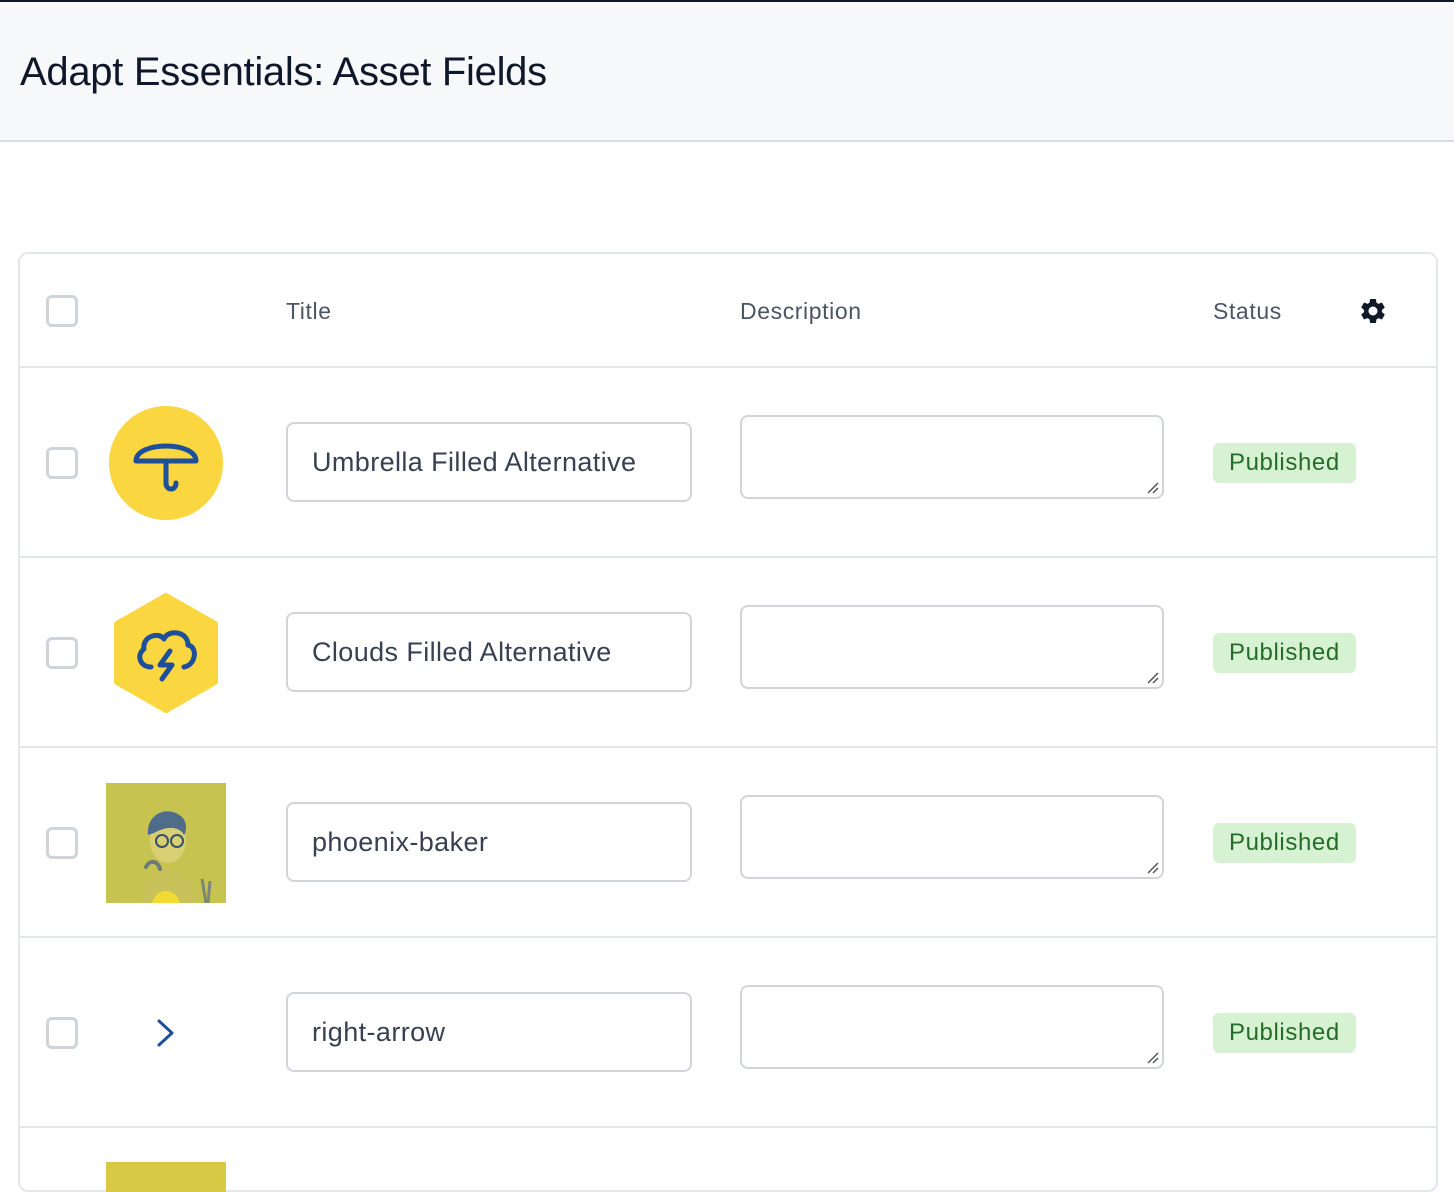 Image resolution: width=1454 pixels, height=1192 pixels. What do you see at coordinates (1373, 311) in the screenshot?
I see `gear-icon` at bounding box center [1373, 311].